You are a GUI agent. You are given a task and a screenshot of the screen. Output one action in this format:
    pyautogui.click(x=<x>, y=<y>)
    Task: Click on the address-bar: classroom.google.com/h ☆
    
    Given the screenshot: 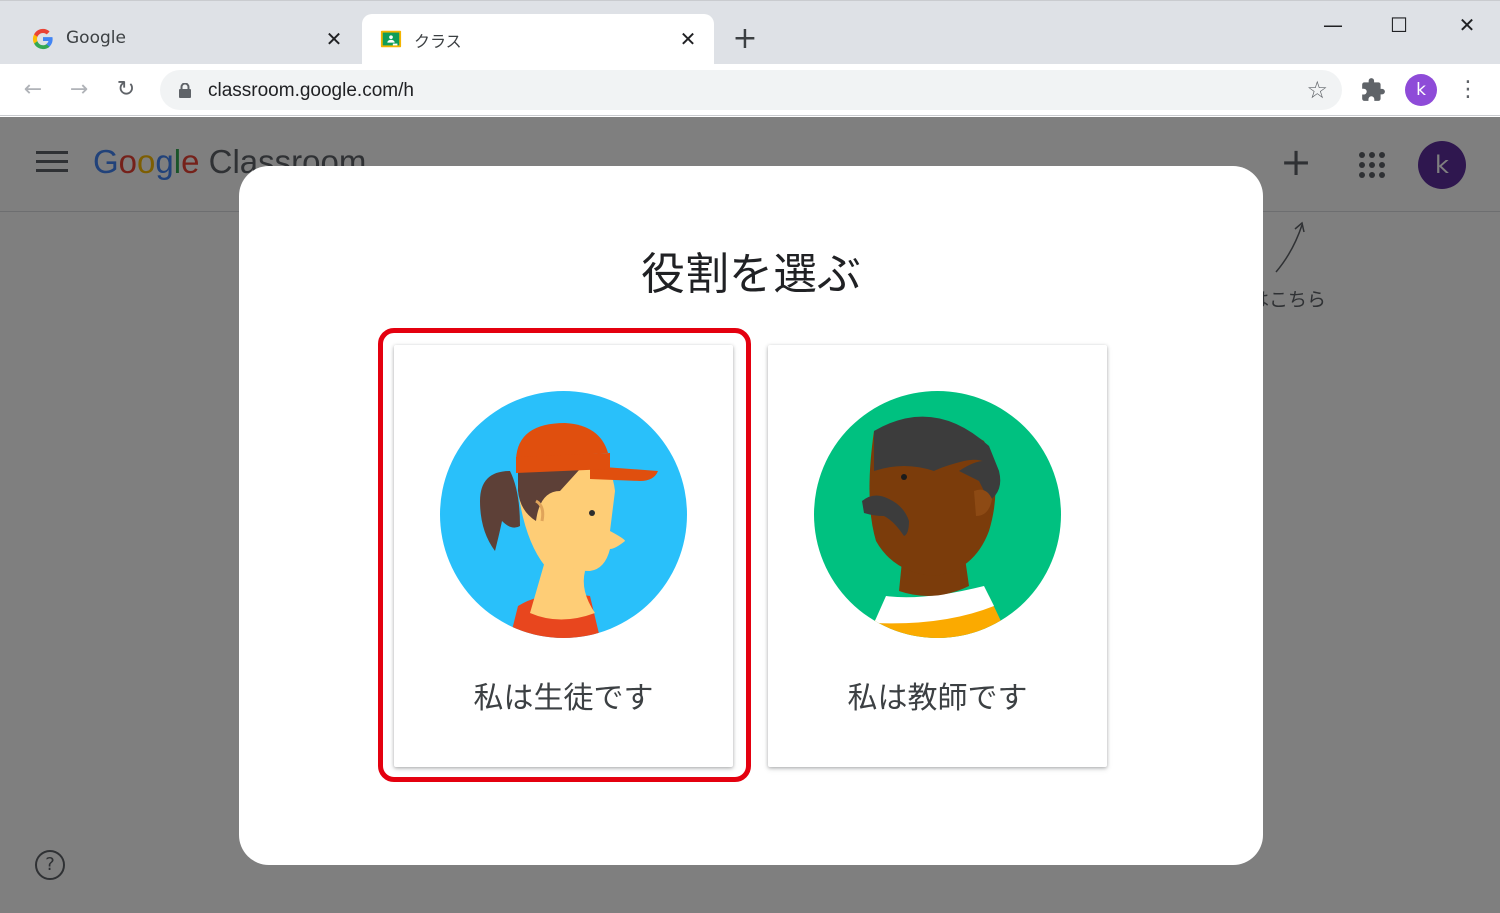 What is the action you would take?
    pyautogui.click(x=751, y=90)
    